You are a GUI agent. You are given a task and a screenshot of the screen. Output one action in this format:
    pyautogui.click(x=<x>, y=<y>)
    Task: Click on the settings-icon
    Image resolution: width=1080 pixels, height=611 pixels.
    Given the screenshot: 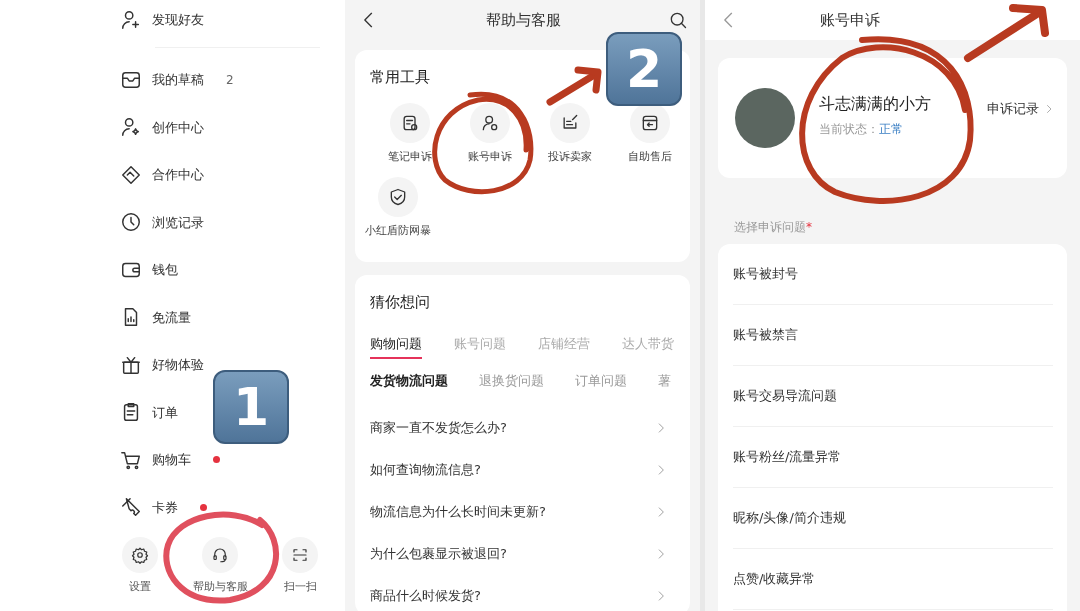 What is the action you would take?
    pyautogui.click(x=140, y=555)
    